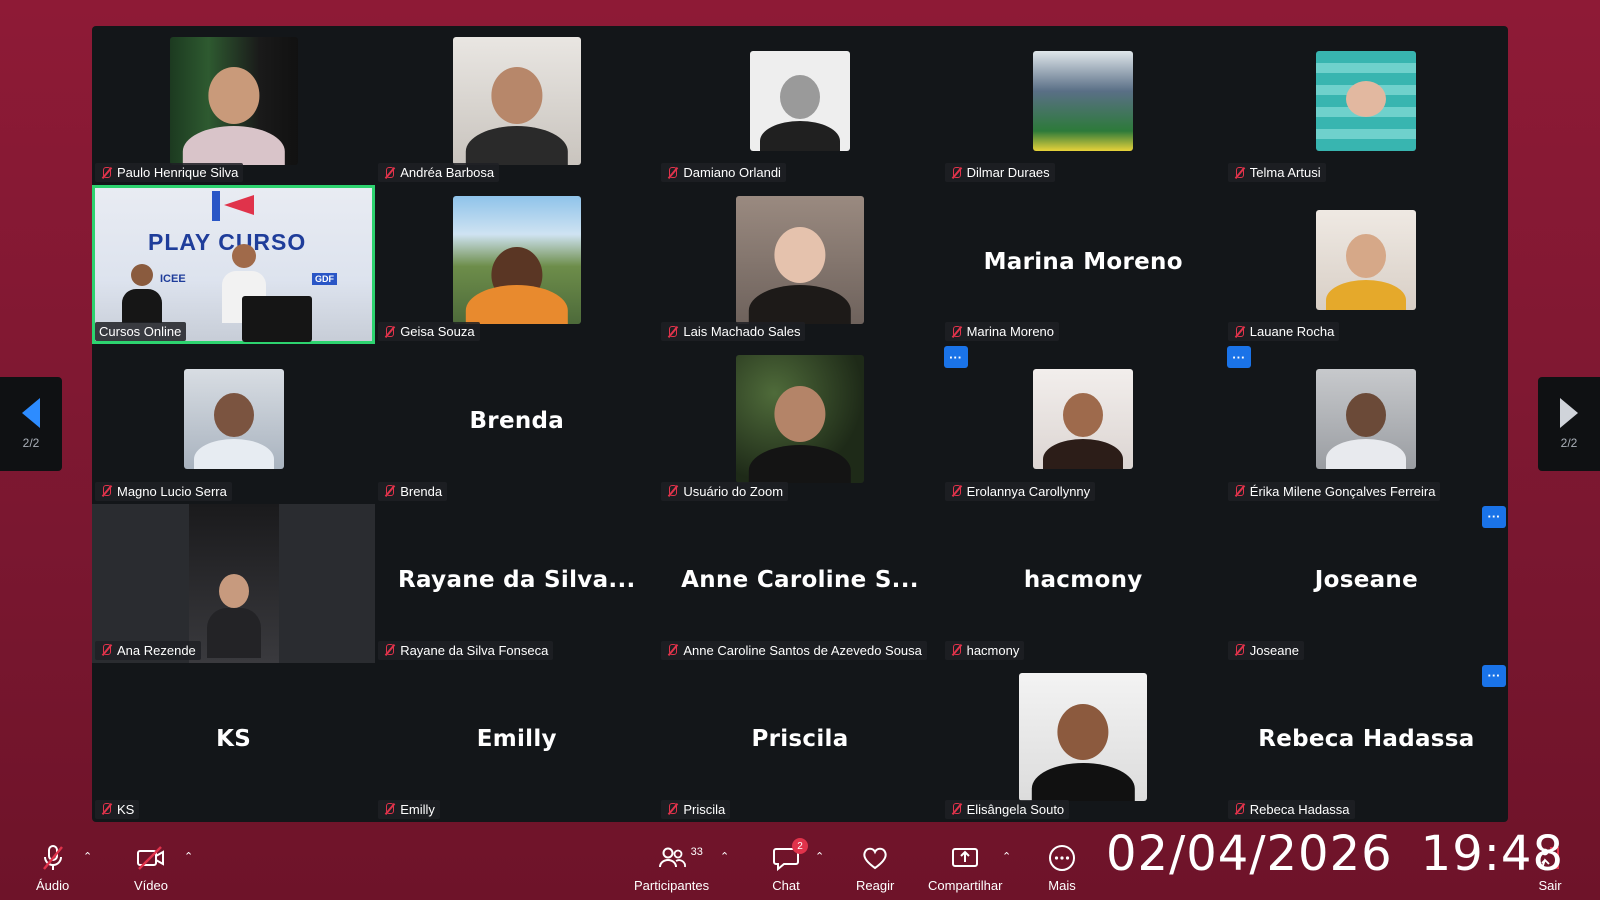 The height and width of the screenshot is (900, 1600). I want to click on audio-options-caret: ⌃, so click(87, 856).